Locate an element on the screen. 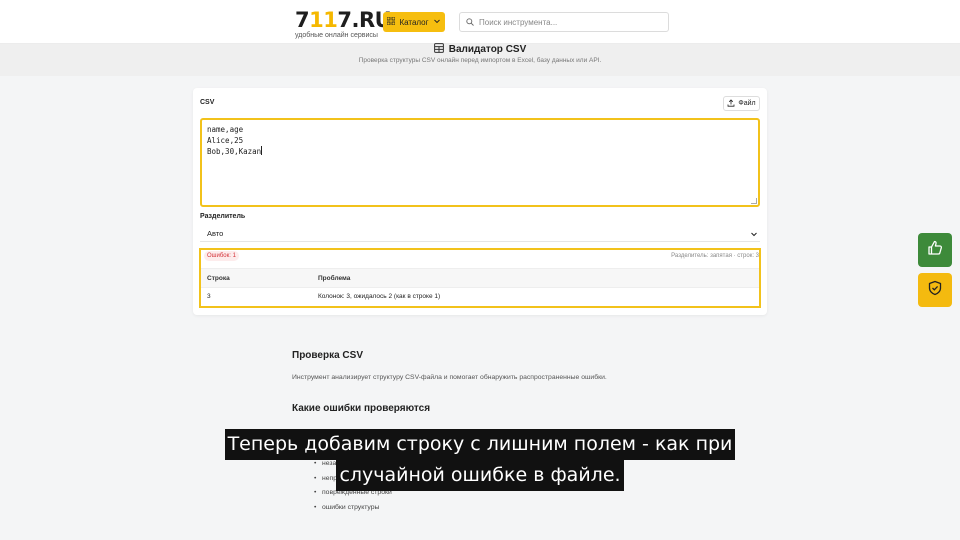 Image resolution: width=960 pixels, height=540 pixels. catalog-label: Каталог is located at coordinates (414, 22).